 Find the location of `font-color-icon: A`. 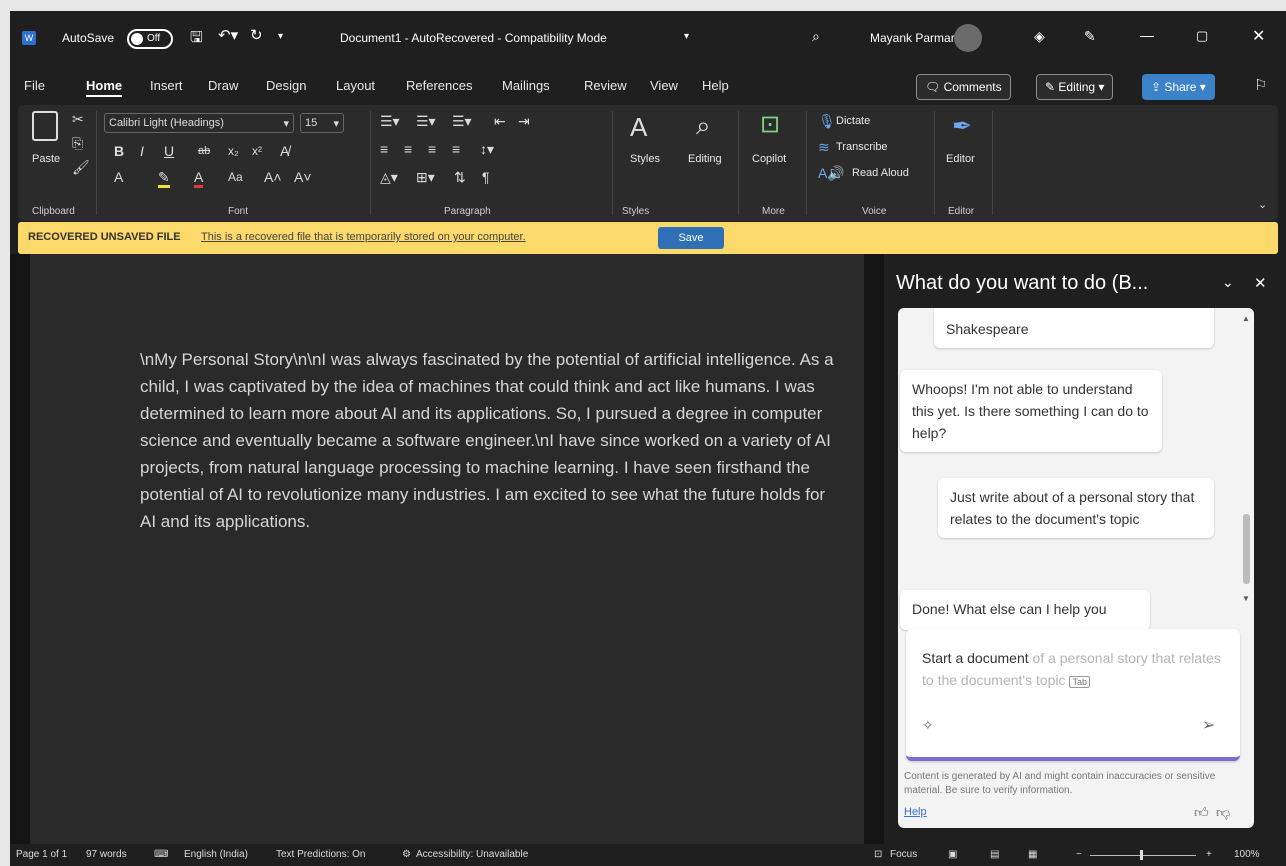

font-color-icon: A is located at coordinates (199, 178).